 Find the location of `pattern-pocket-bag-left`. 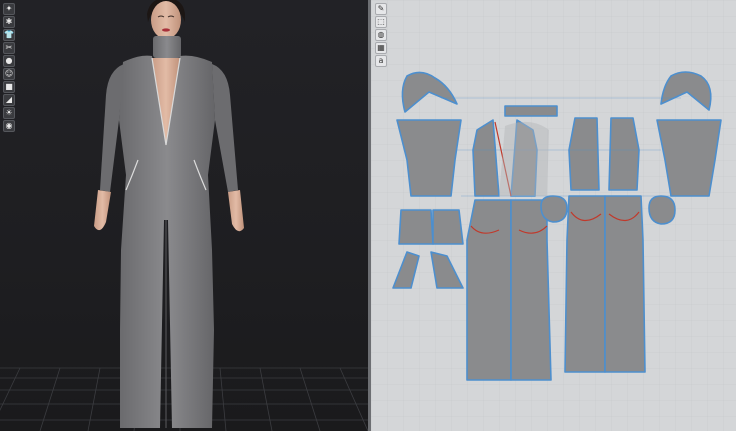

pattern-pocket-bag-left is located at coordinates (554, 209).